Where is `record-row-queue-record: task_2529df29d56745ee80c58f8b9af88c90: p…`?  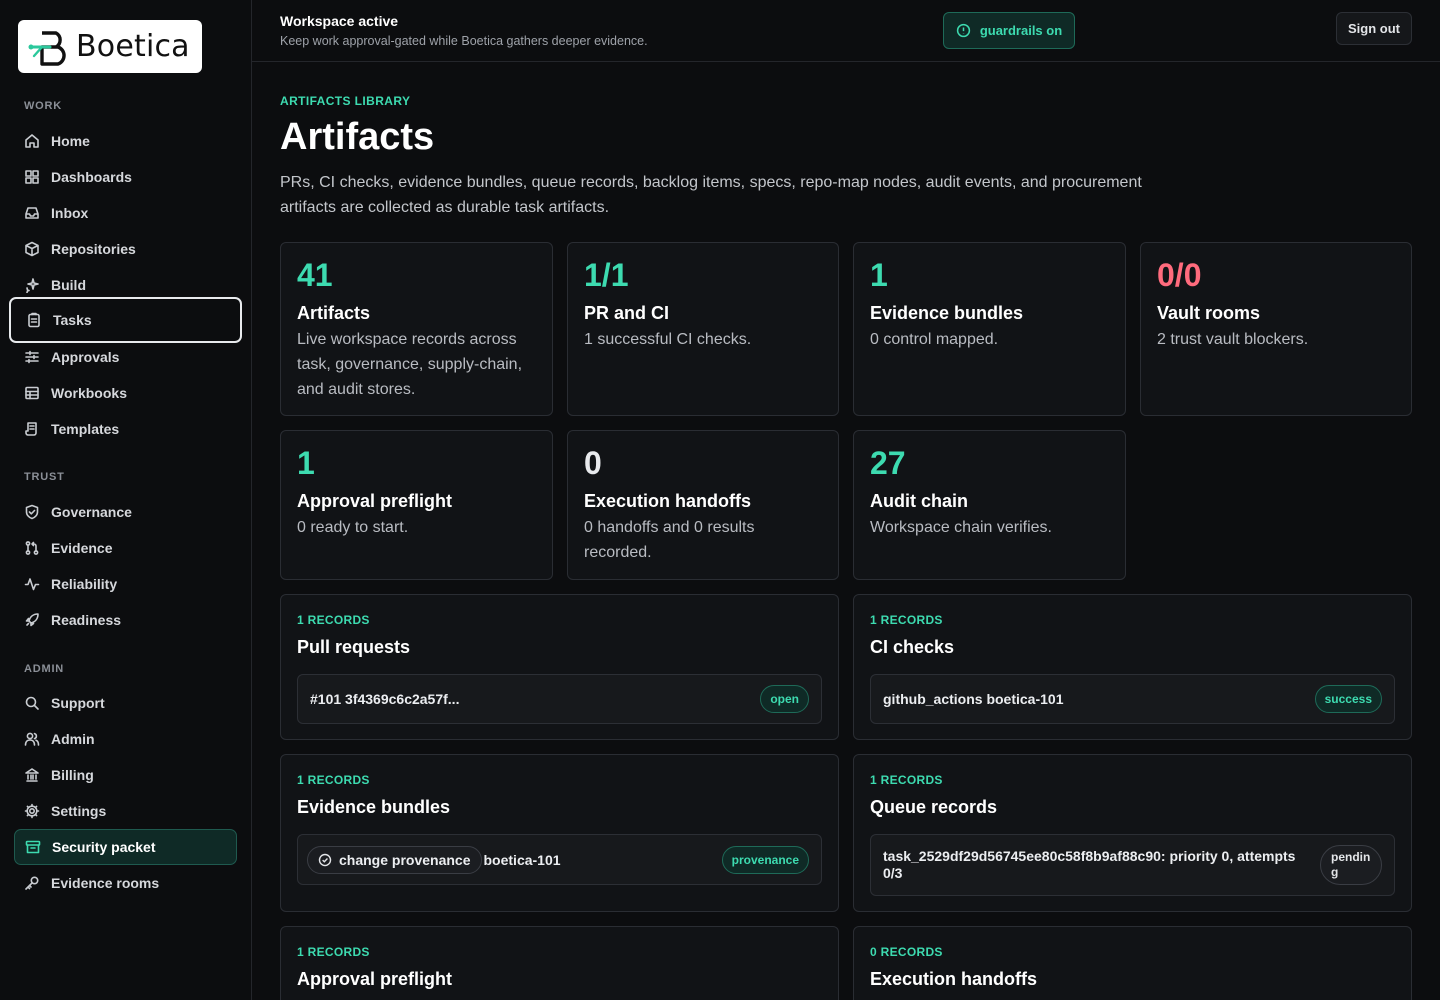 record-row-queue-record: task_2529df29d56745ee80c58f8b9af88c90: p… is located at coordinates (1132, 865).